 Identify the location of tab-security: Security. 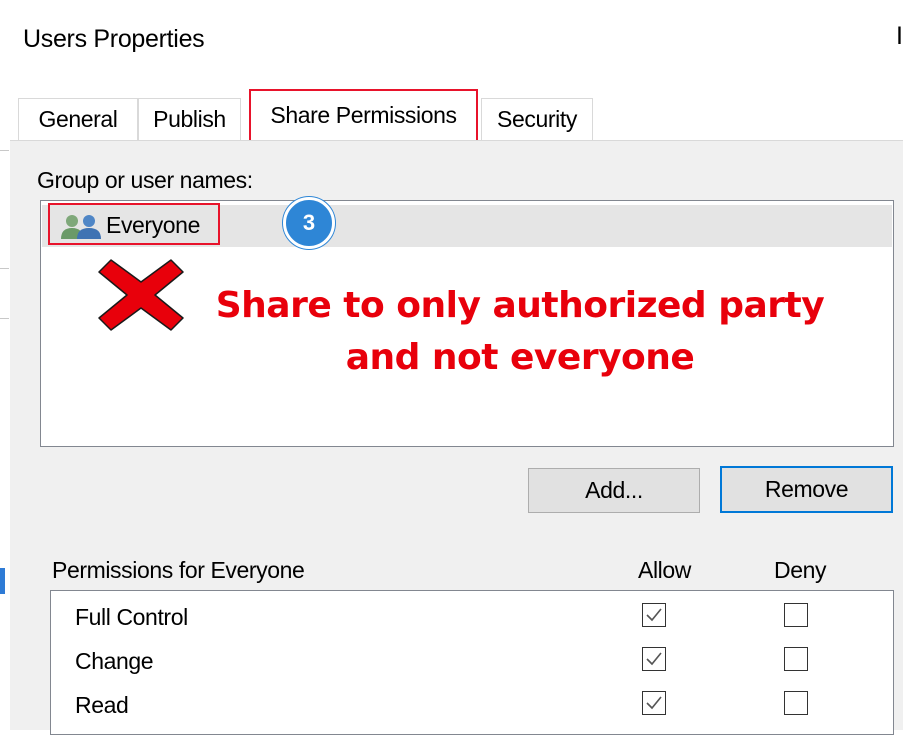
(537, 119).